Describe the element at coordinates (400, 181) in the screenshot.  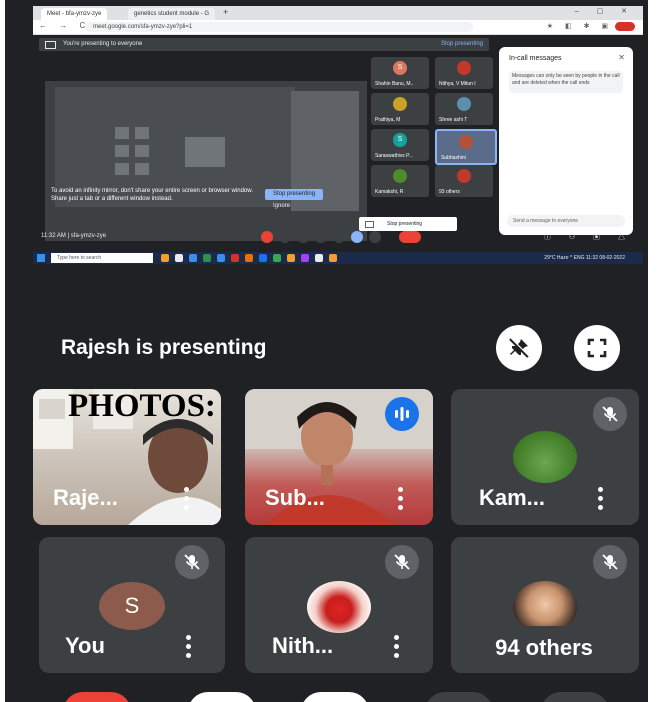
I see `shared-tile: Kamakshi, R` at that location.